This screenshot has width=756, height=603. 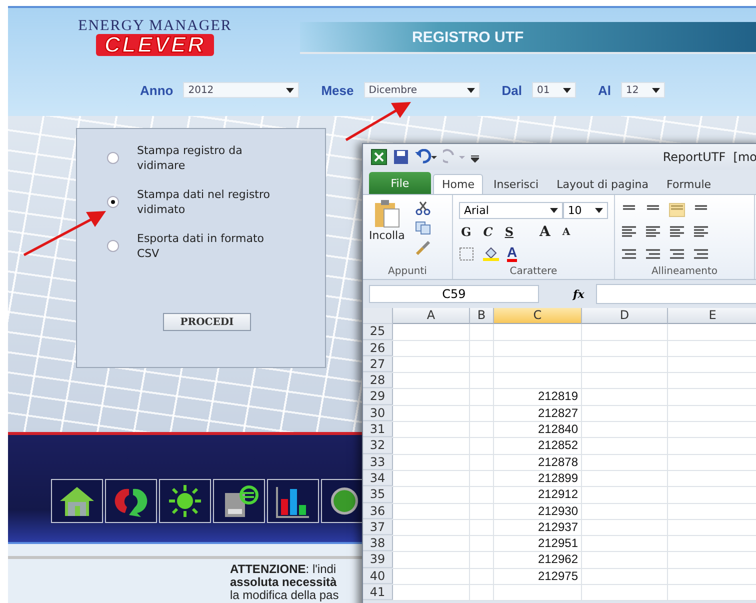 What do you see at coordinates (467, 254) in the screenshot?
I see `borders-icon` at bounding box center [467, 254].